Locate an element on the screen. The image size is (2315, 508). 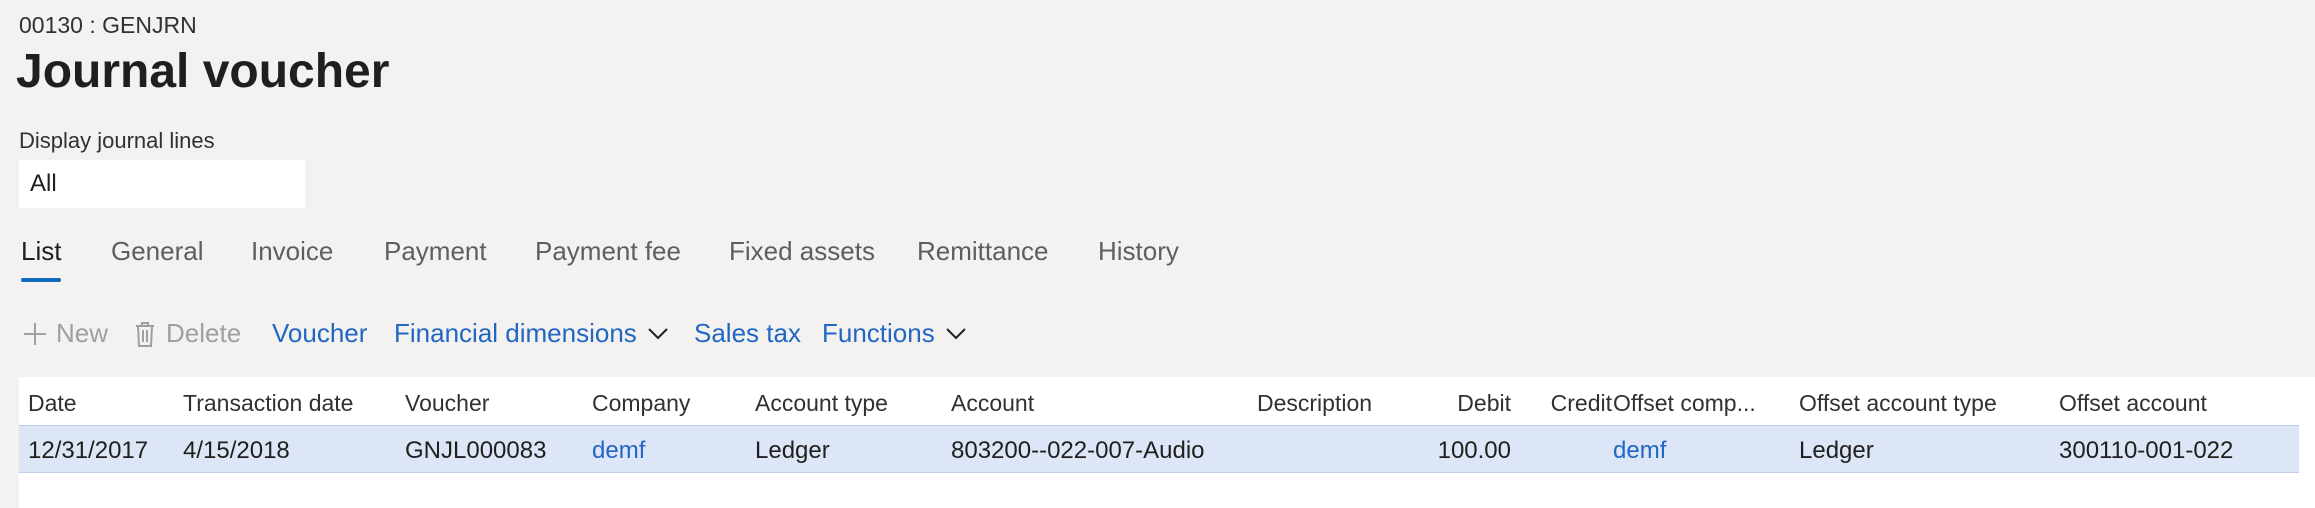
column-header-voucher: Voucher is located at coordinates (447, 403).